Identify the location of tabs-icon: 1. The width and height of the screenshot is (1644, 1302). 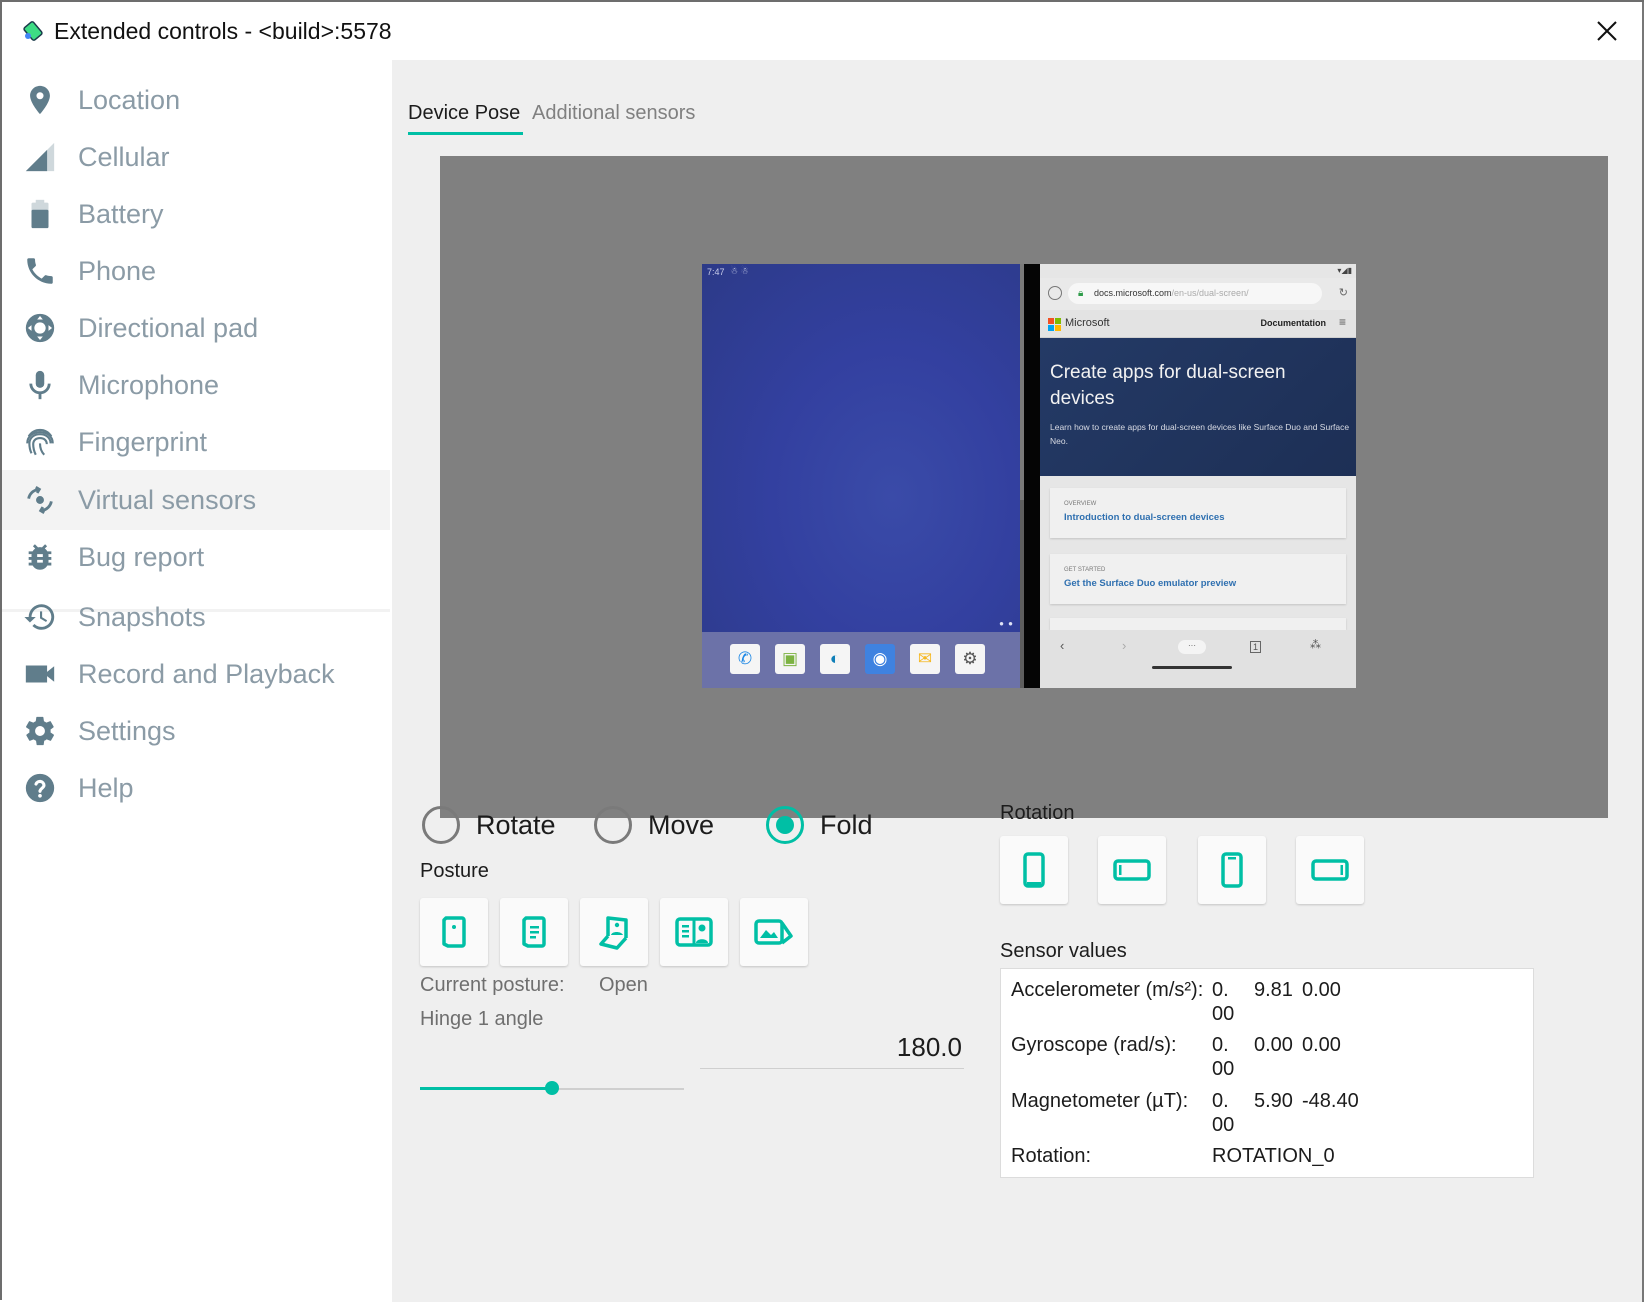
(1256, 647).